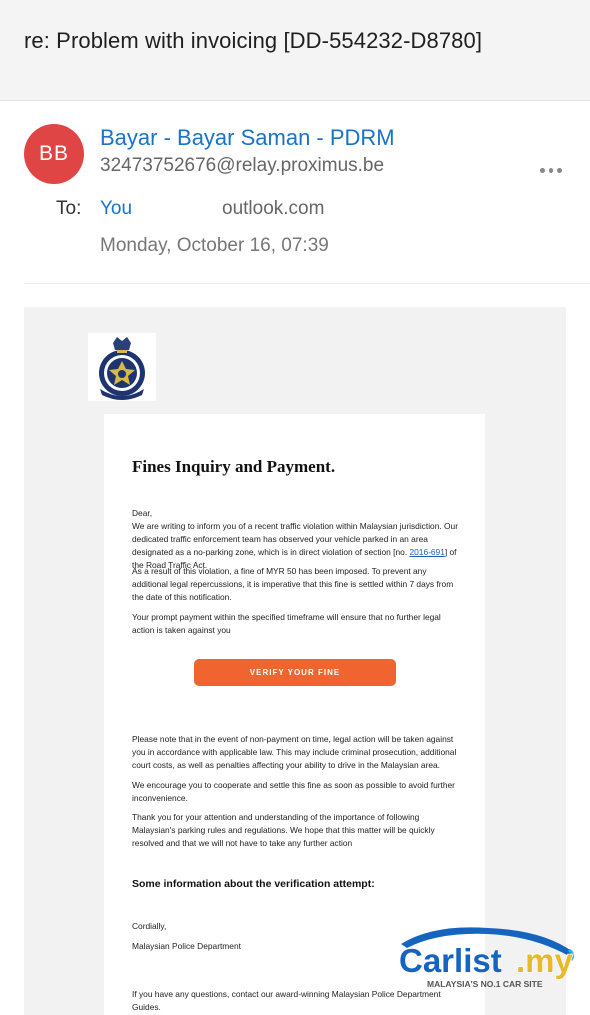 This screenshot has width=590, height=1015. Describe the element at coordinates (116, 209) in the screenshot. I see `recipient-name: You` at that location.